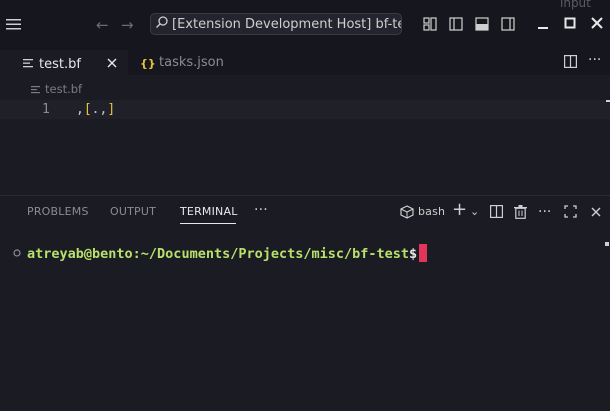  Describe the element at coordinates (607, 244) in the screenshot. I see `terminal-scrollbar` at that location.